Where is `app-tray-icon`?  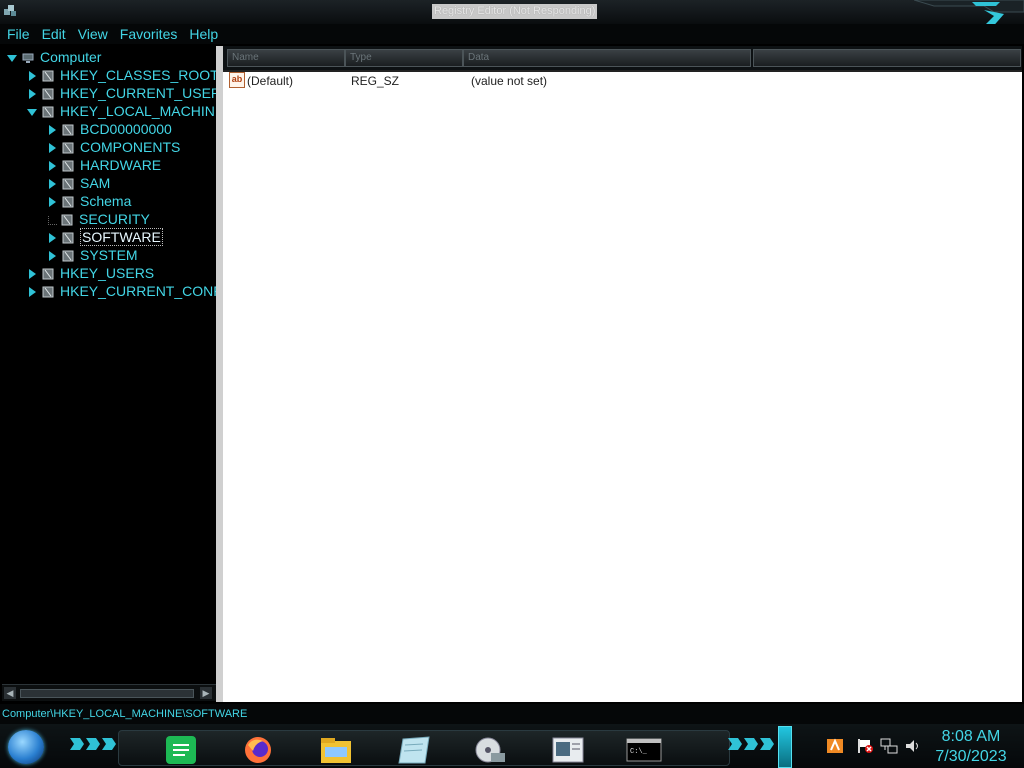
app-tray-icon is located at coordinates (835, 746).